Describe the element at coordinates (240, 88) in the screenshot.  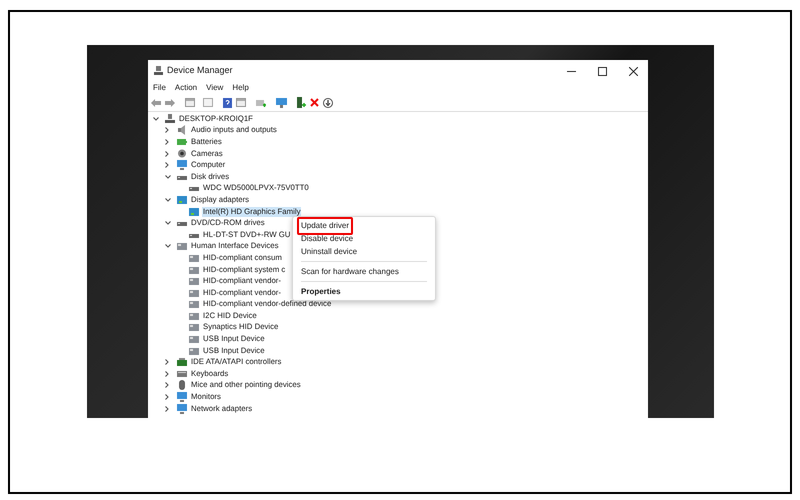
I see `menu-bar-item: Help` at that location.